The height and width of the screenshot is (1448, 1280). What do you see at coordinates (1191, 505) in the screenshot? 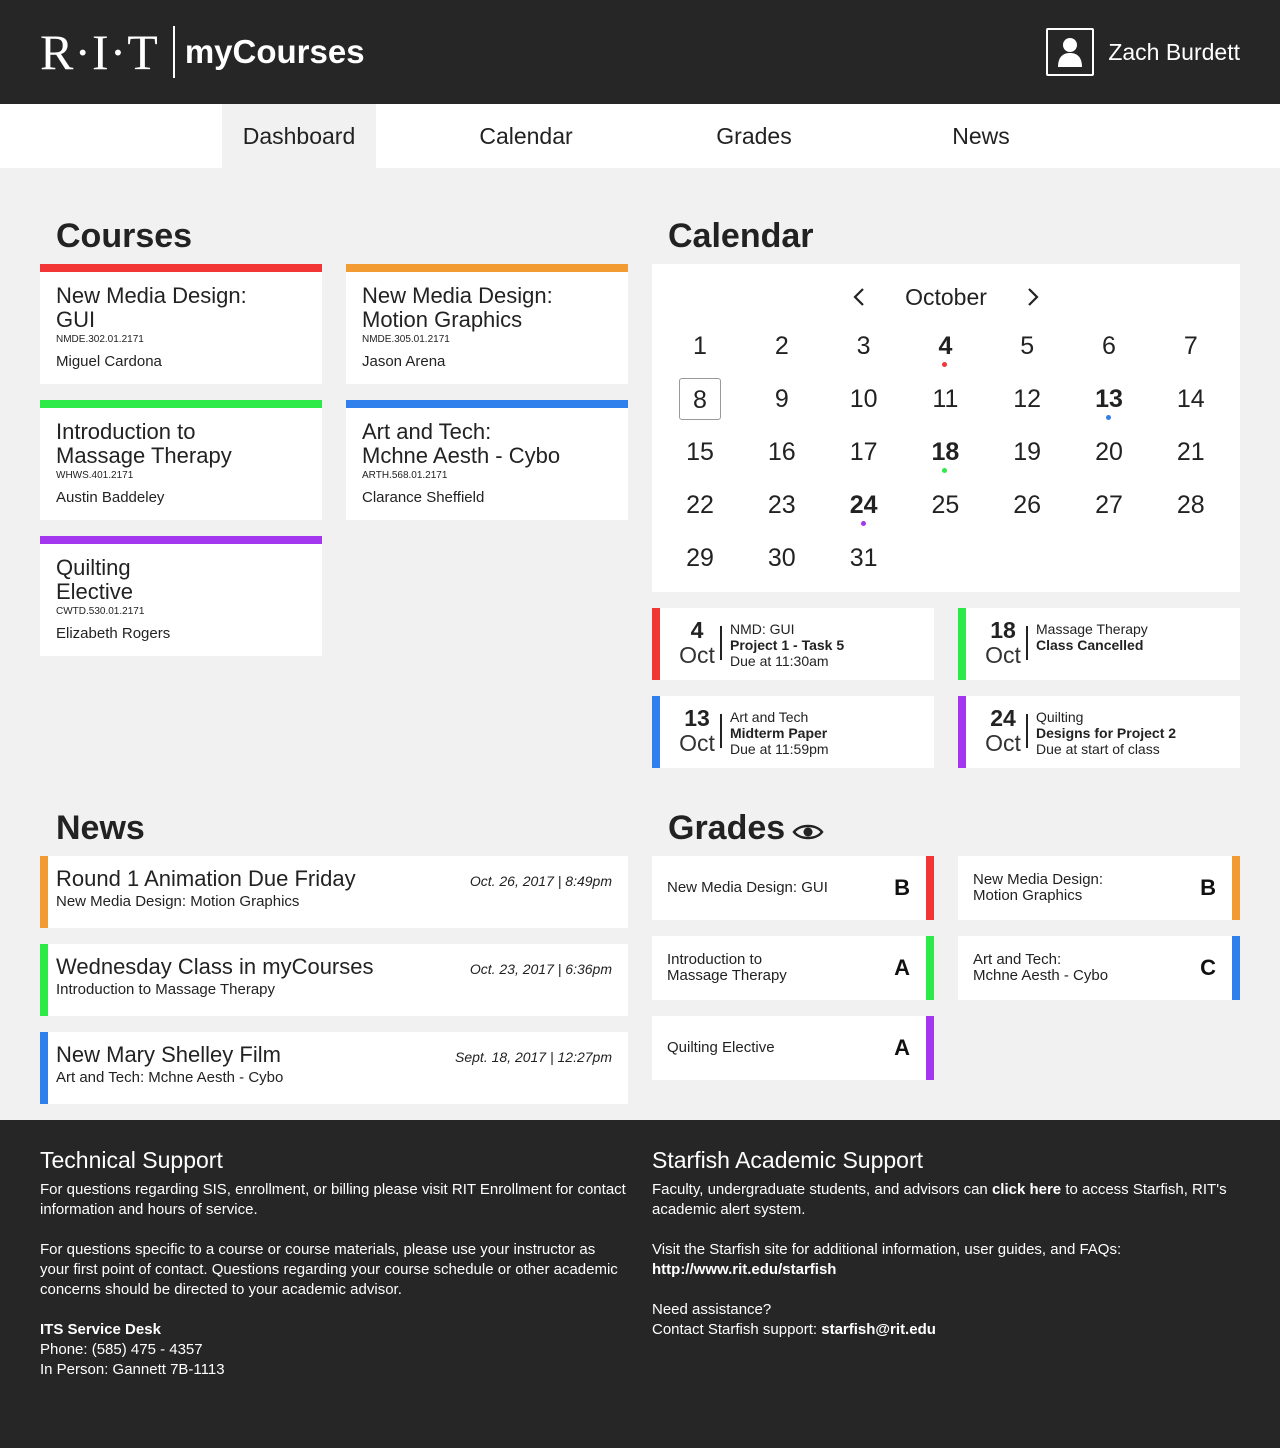
I see `calendar-day: 28` at bounding box center [1191, 505].